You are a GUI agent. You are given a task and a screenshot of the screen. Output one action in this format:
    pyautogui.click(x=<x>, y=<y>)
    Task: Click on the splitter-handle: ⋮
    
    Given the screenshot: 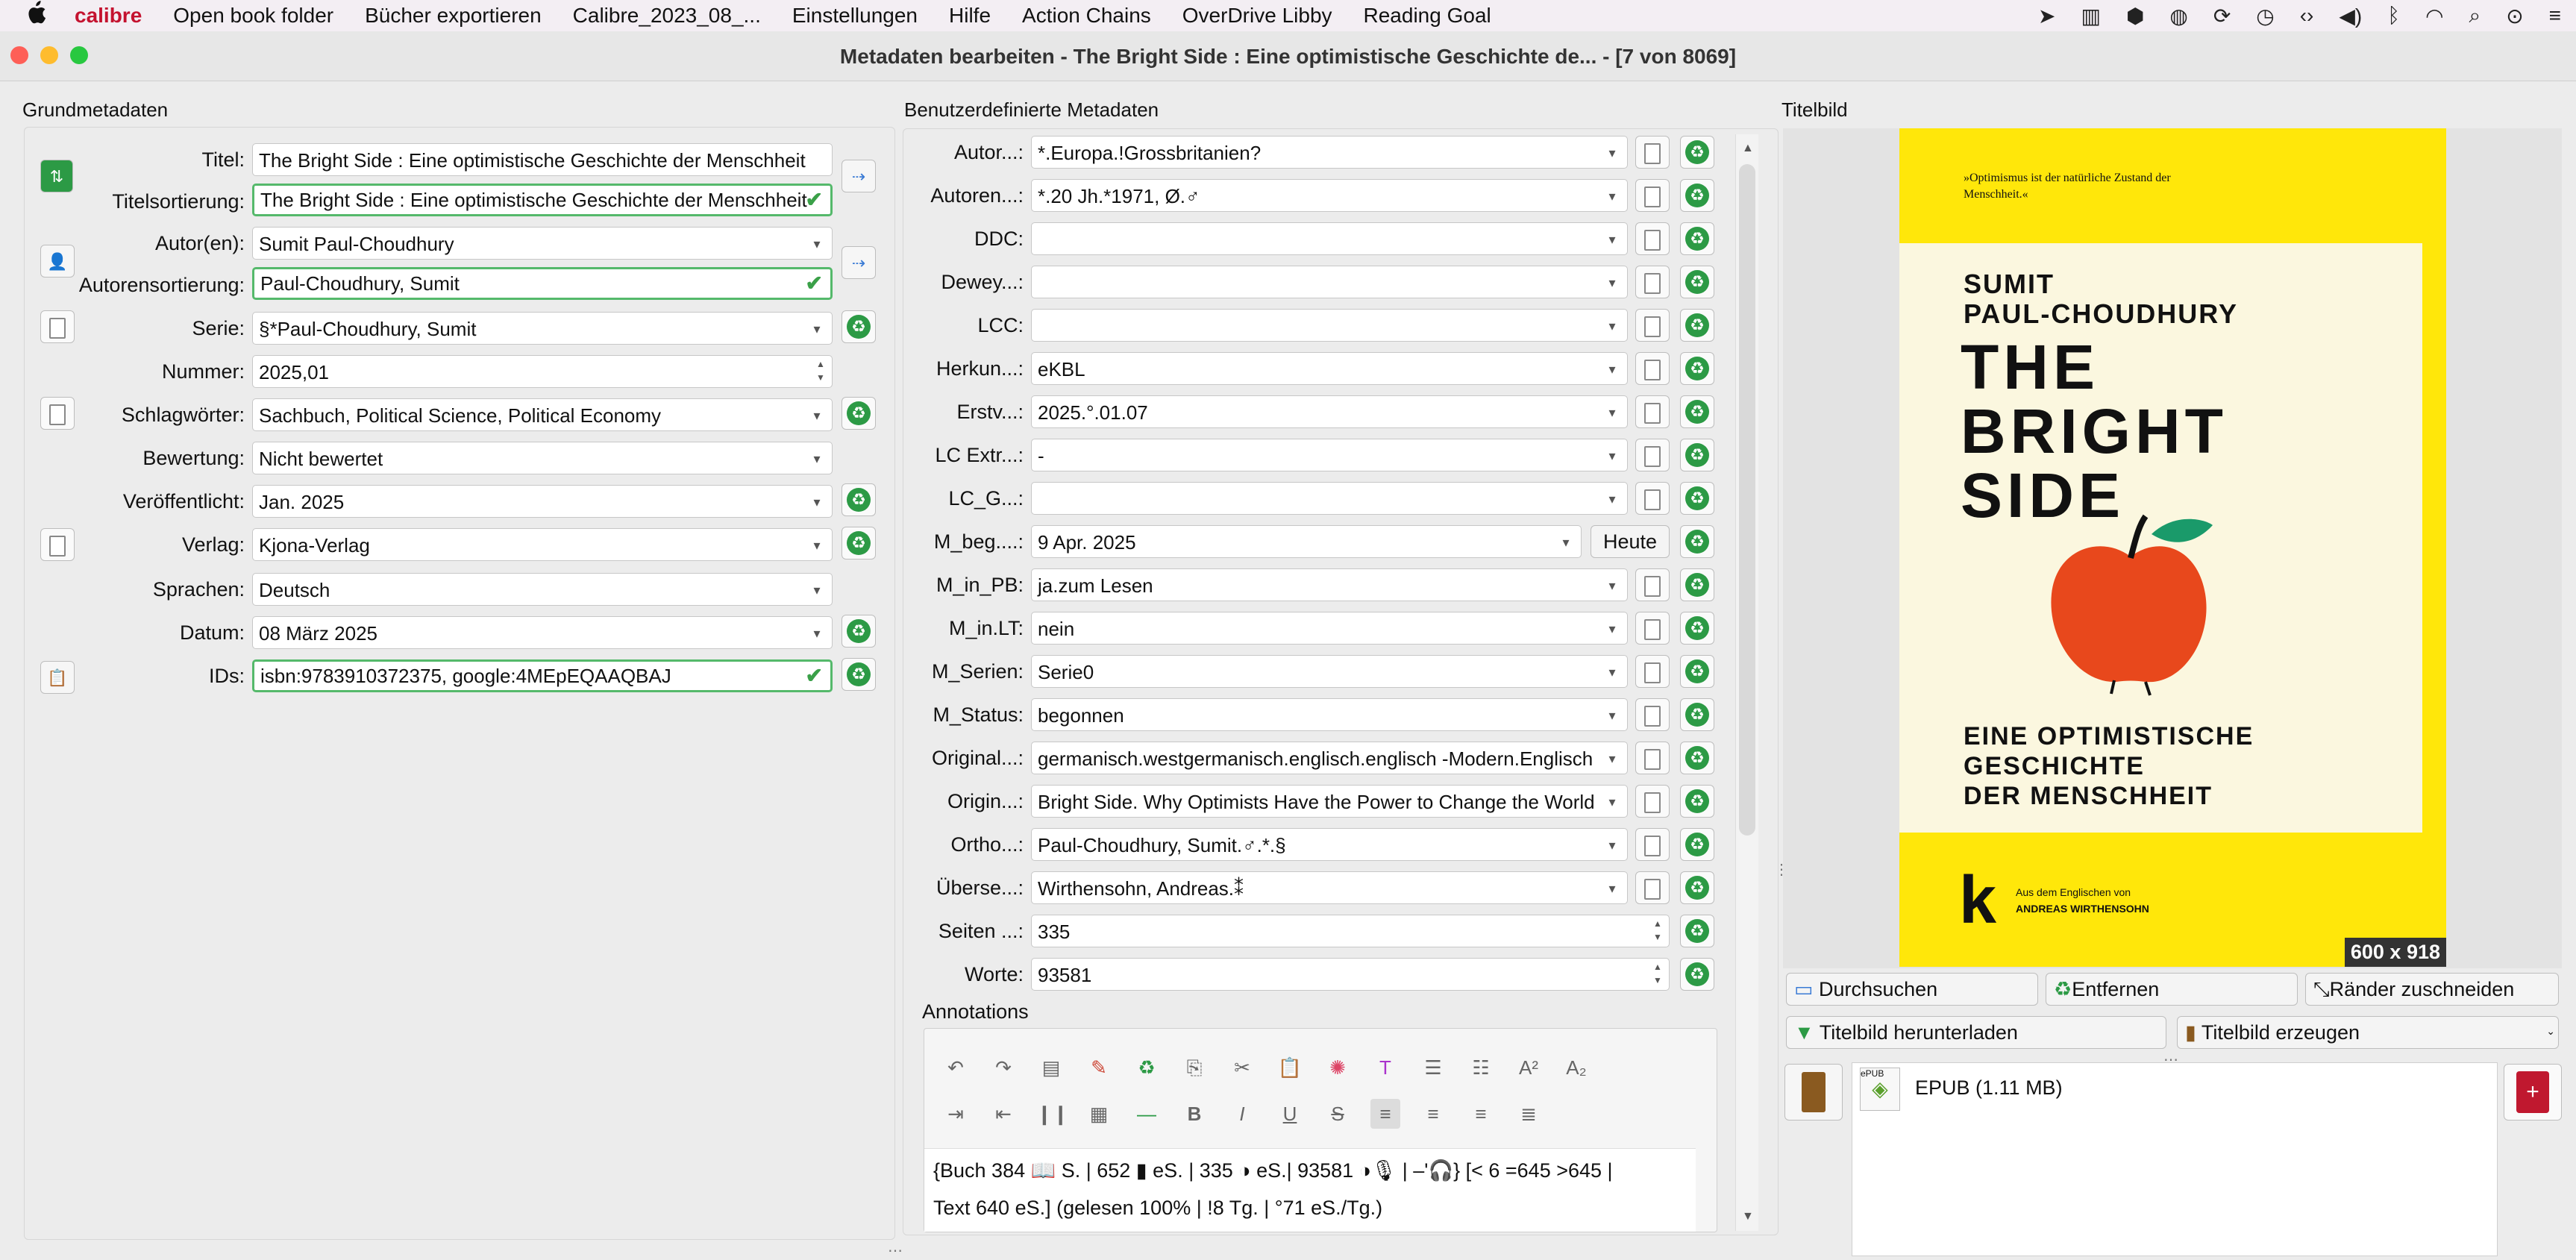 What is the action you would take?
    pyautogui.click(x=1781, y=869)
    